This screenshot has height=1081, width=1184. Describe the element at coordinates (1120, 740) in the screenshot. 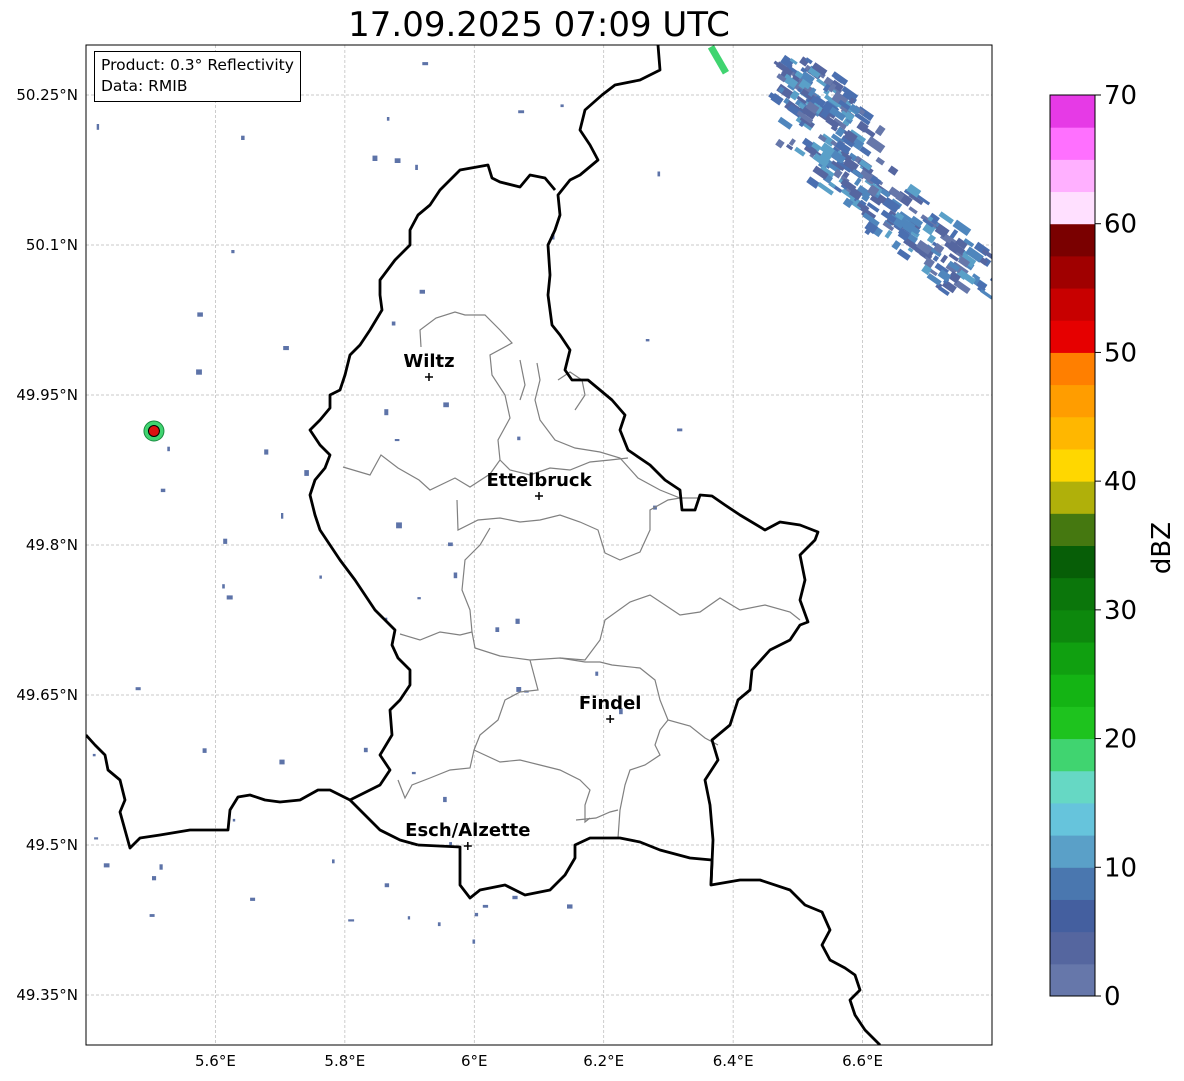

I see `colorbar-tick-label: 20` at that location.